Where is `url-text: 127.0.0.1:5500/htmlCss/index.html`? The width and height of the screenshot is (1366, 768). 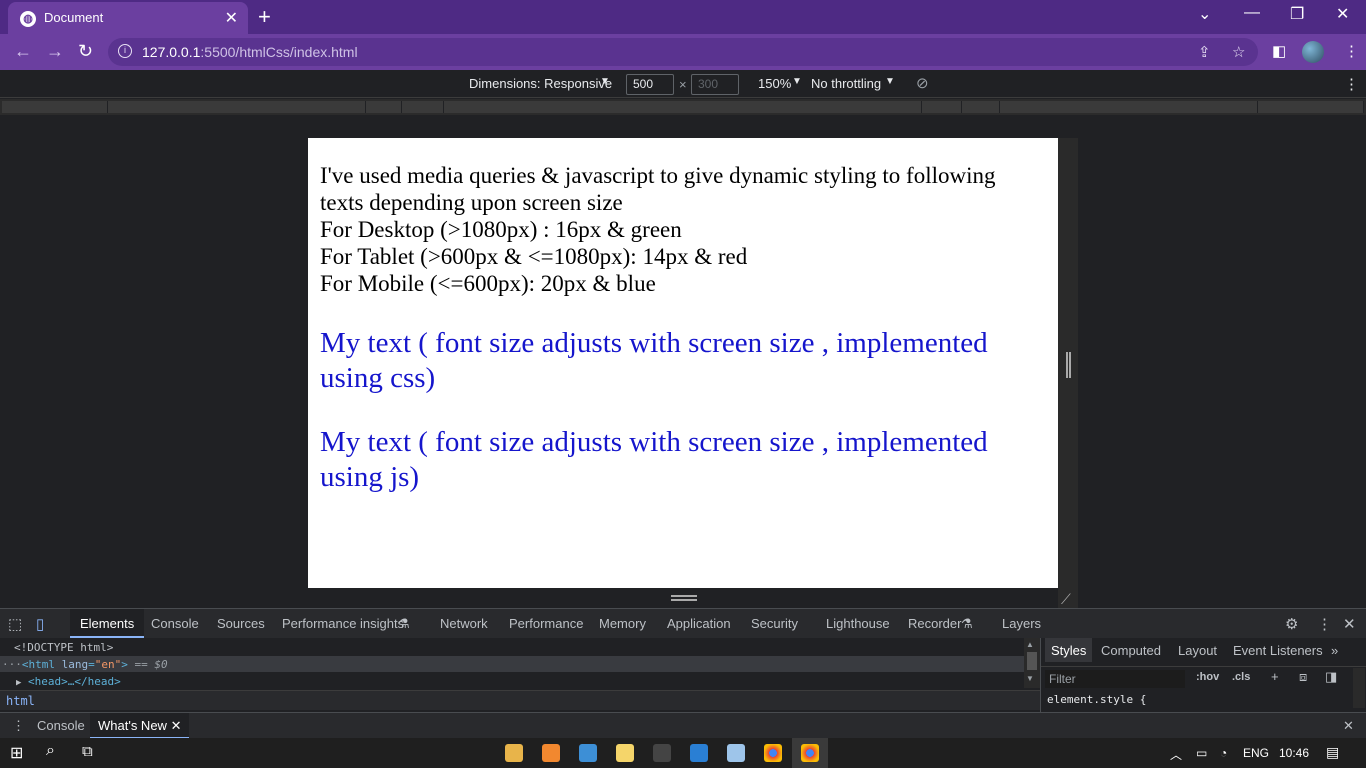 url-text: 127.0.0.1:5500/htmlCss/index.html is located at coordinates (250, 52).